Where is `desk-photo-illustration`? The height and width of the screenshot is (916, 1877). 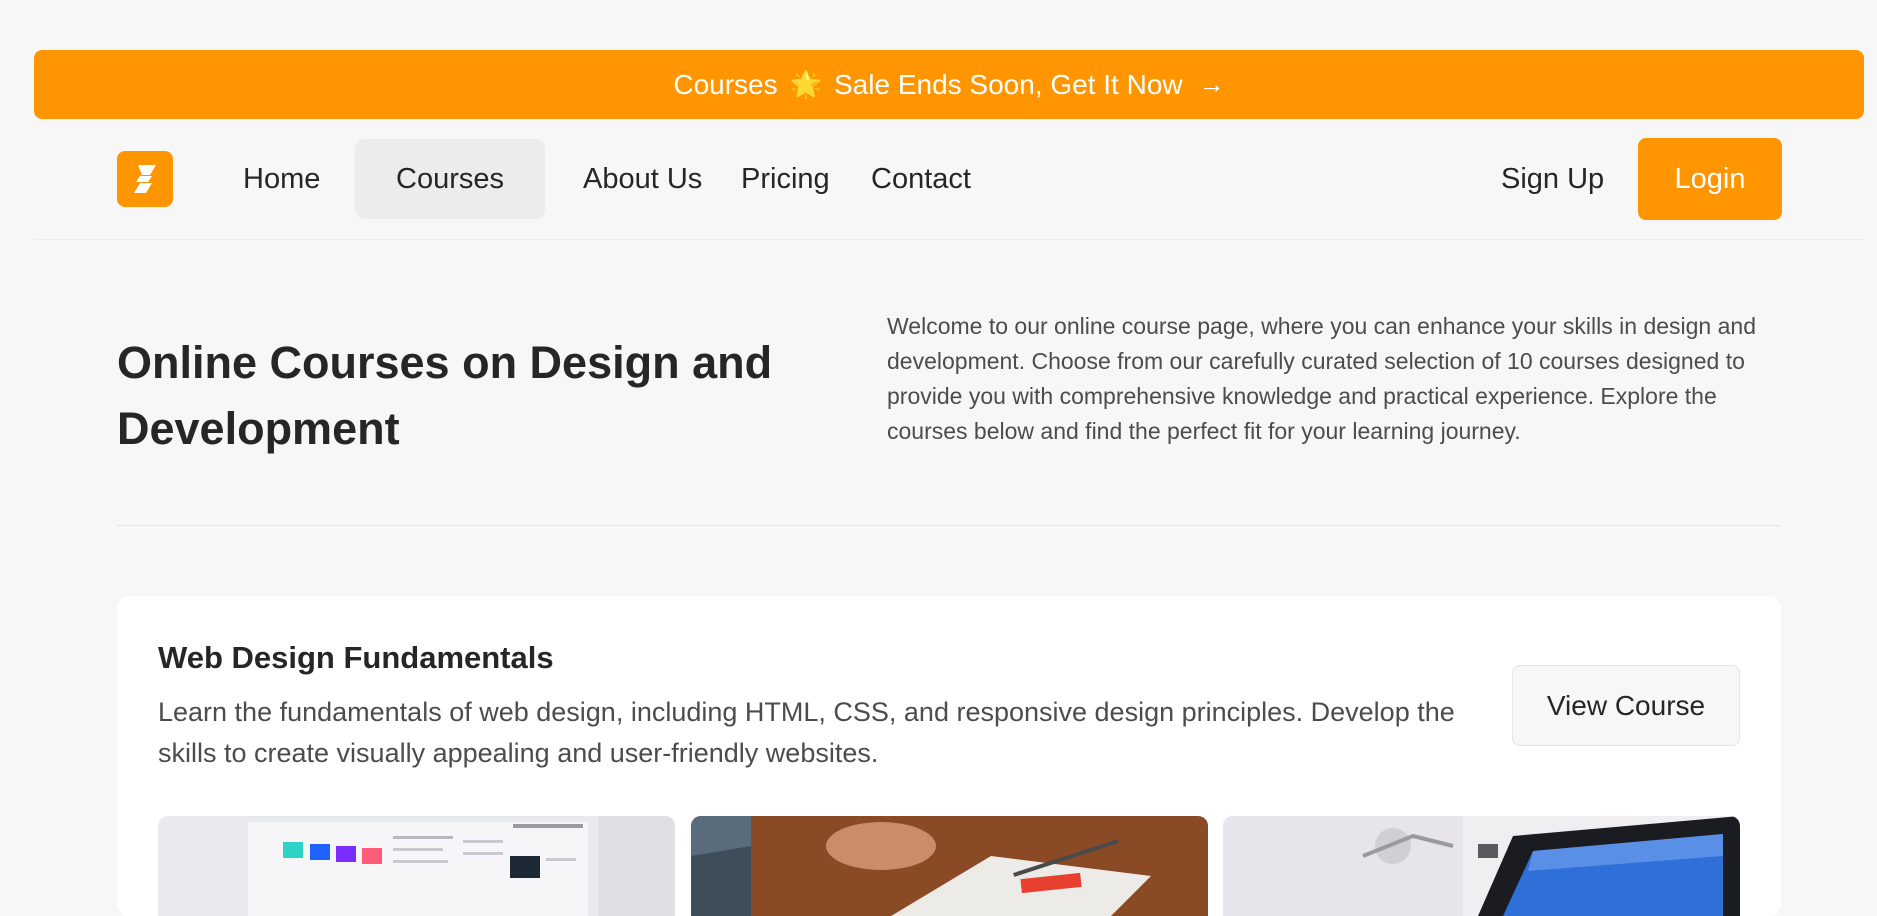 desk-photo-illustration is located at coordinates (949, 866).